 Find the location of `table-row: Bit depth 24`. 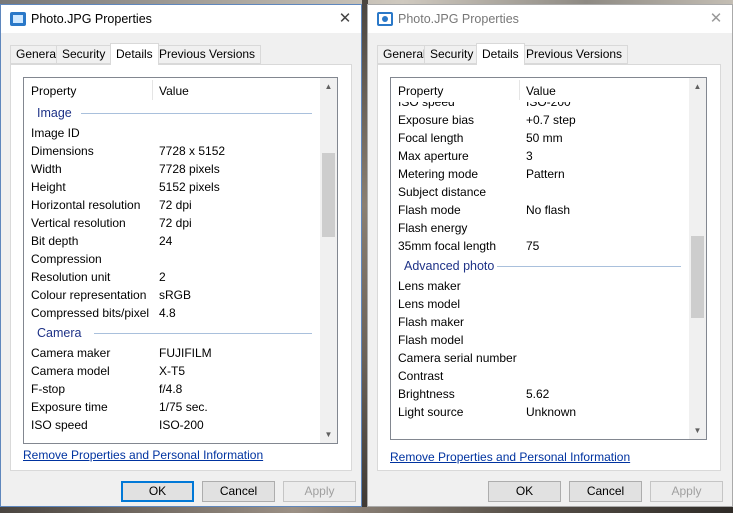

table-row: Bit depth 24 is located at coordinates (172, 241).